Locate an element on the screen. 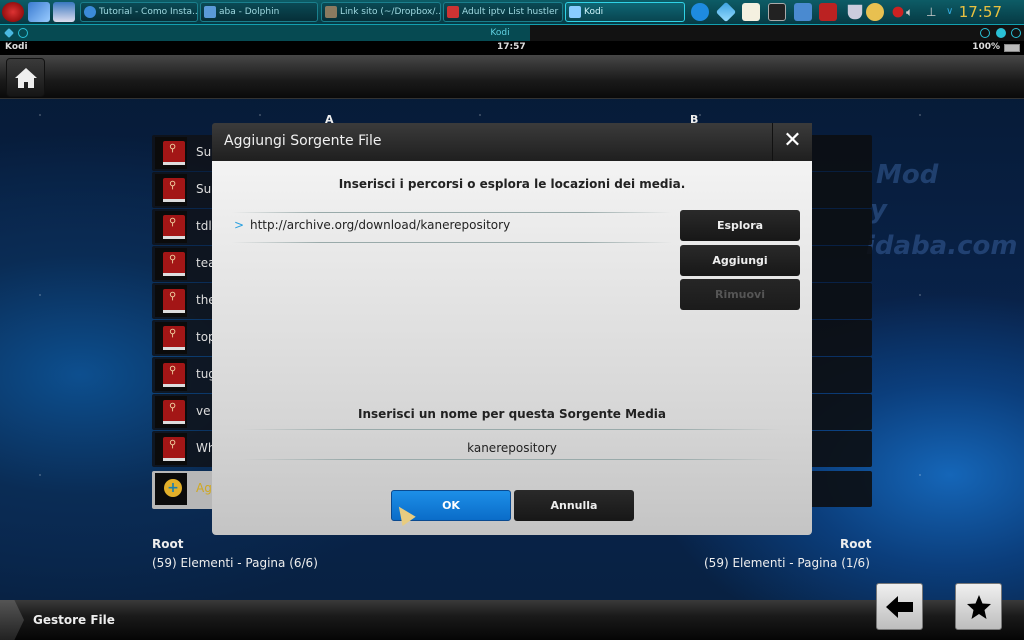 This screenshot has width=1024, height=640. remove-path-button: Rimuovi is located at coordinates (740, 294).